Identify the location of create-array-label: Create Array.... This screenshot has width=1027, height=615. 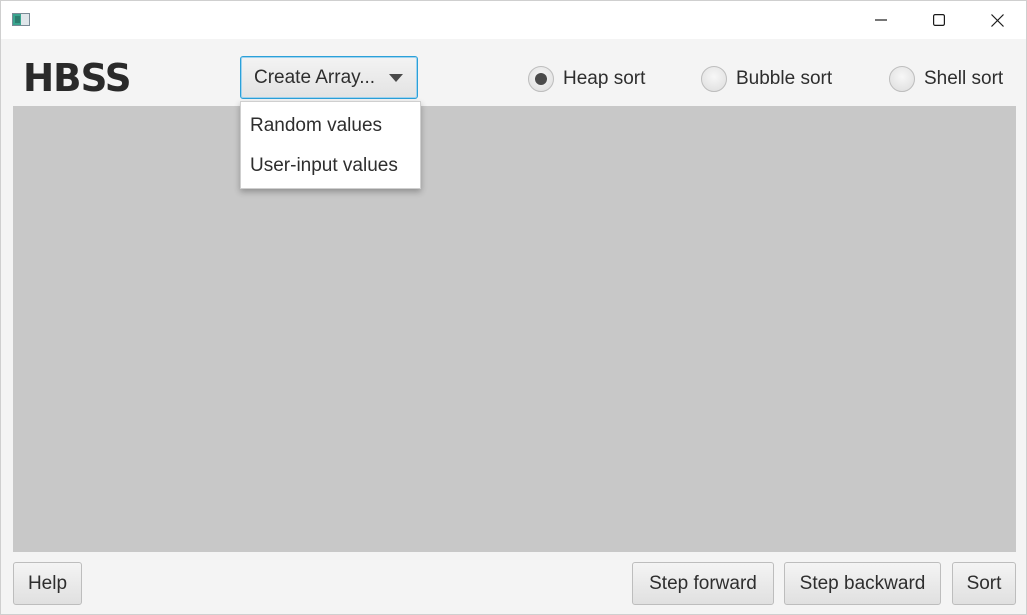
(315, 77).